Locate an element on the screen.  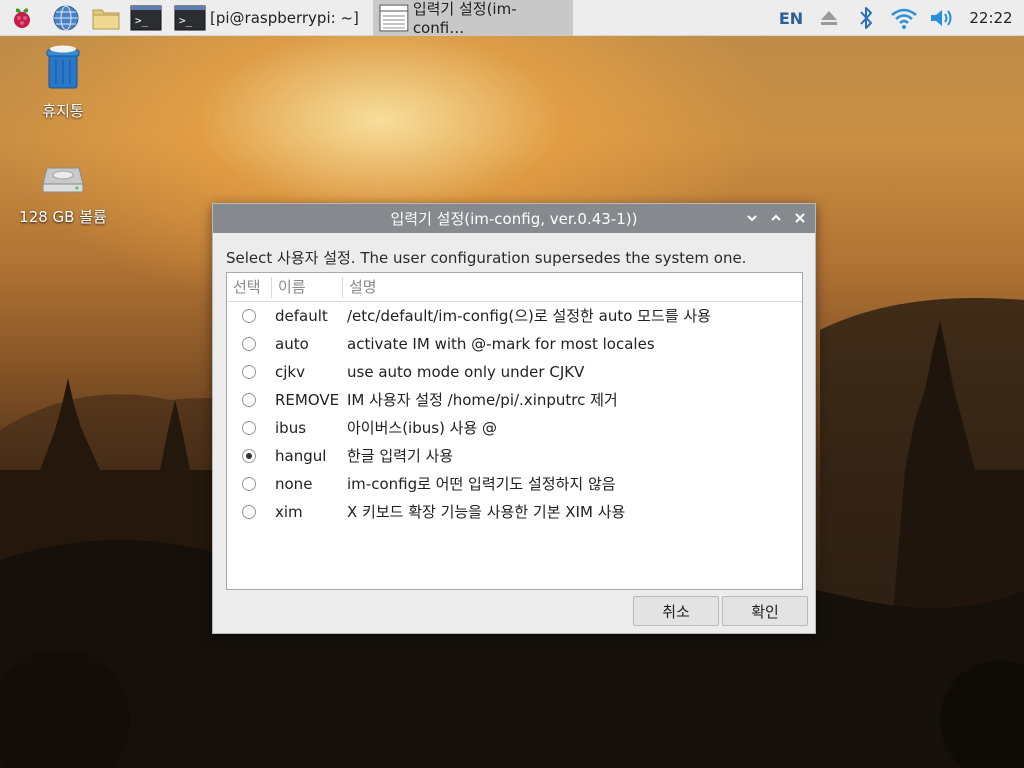
item-name: REMOVE is located at coordinates (307, 400).